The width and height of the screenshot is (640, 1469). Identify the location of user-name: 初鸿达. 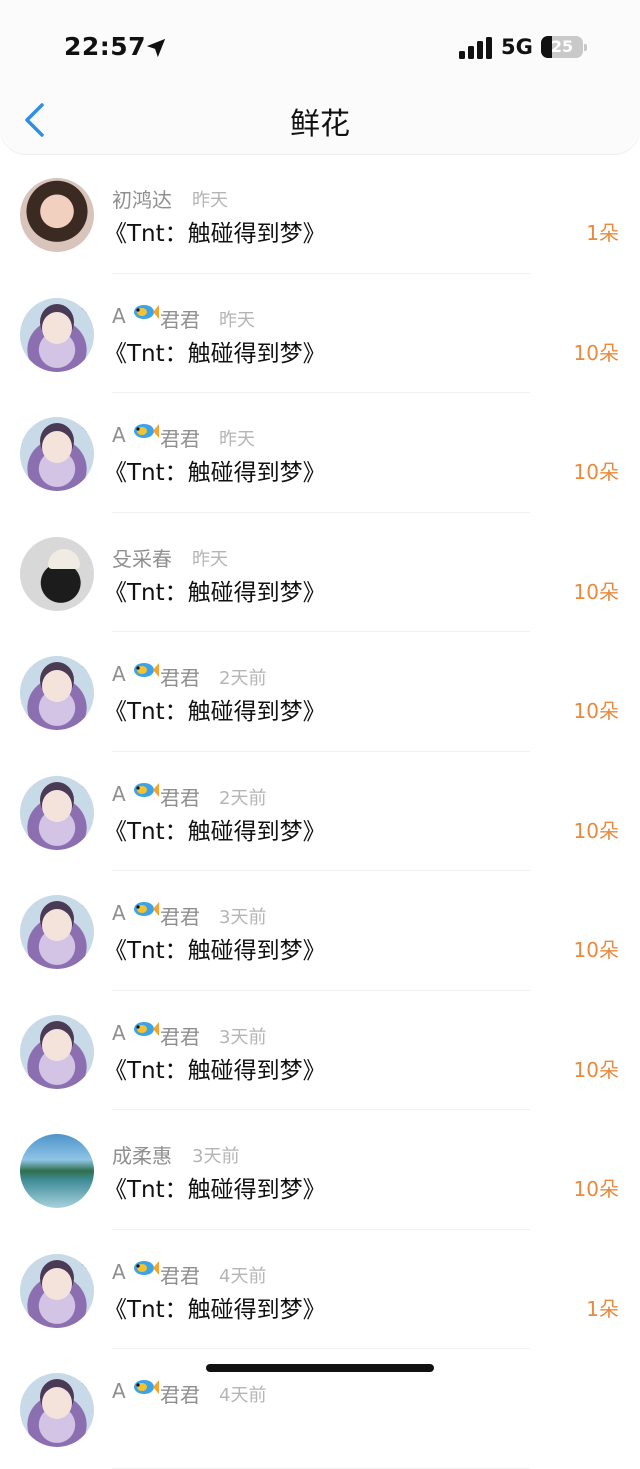
(142, 200).